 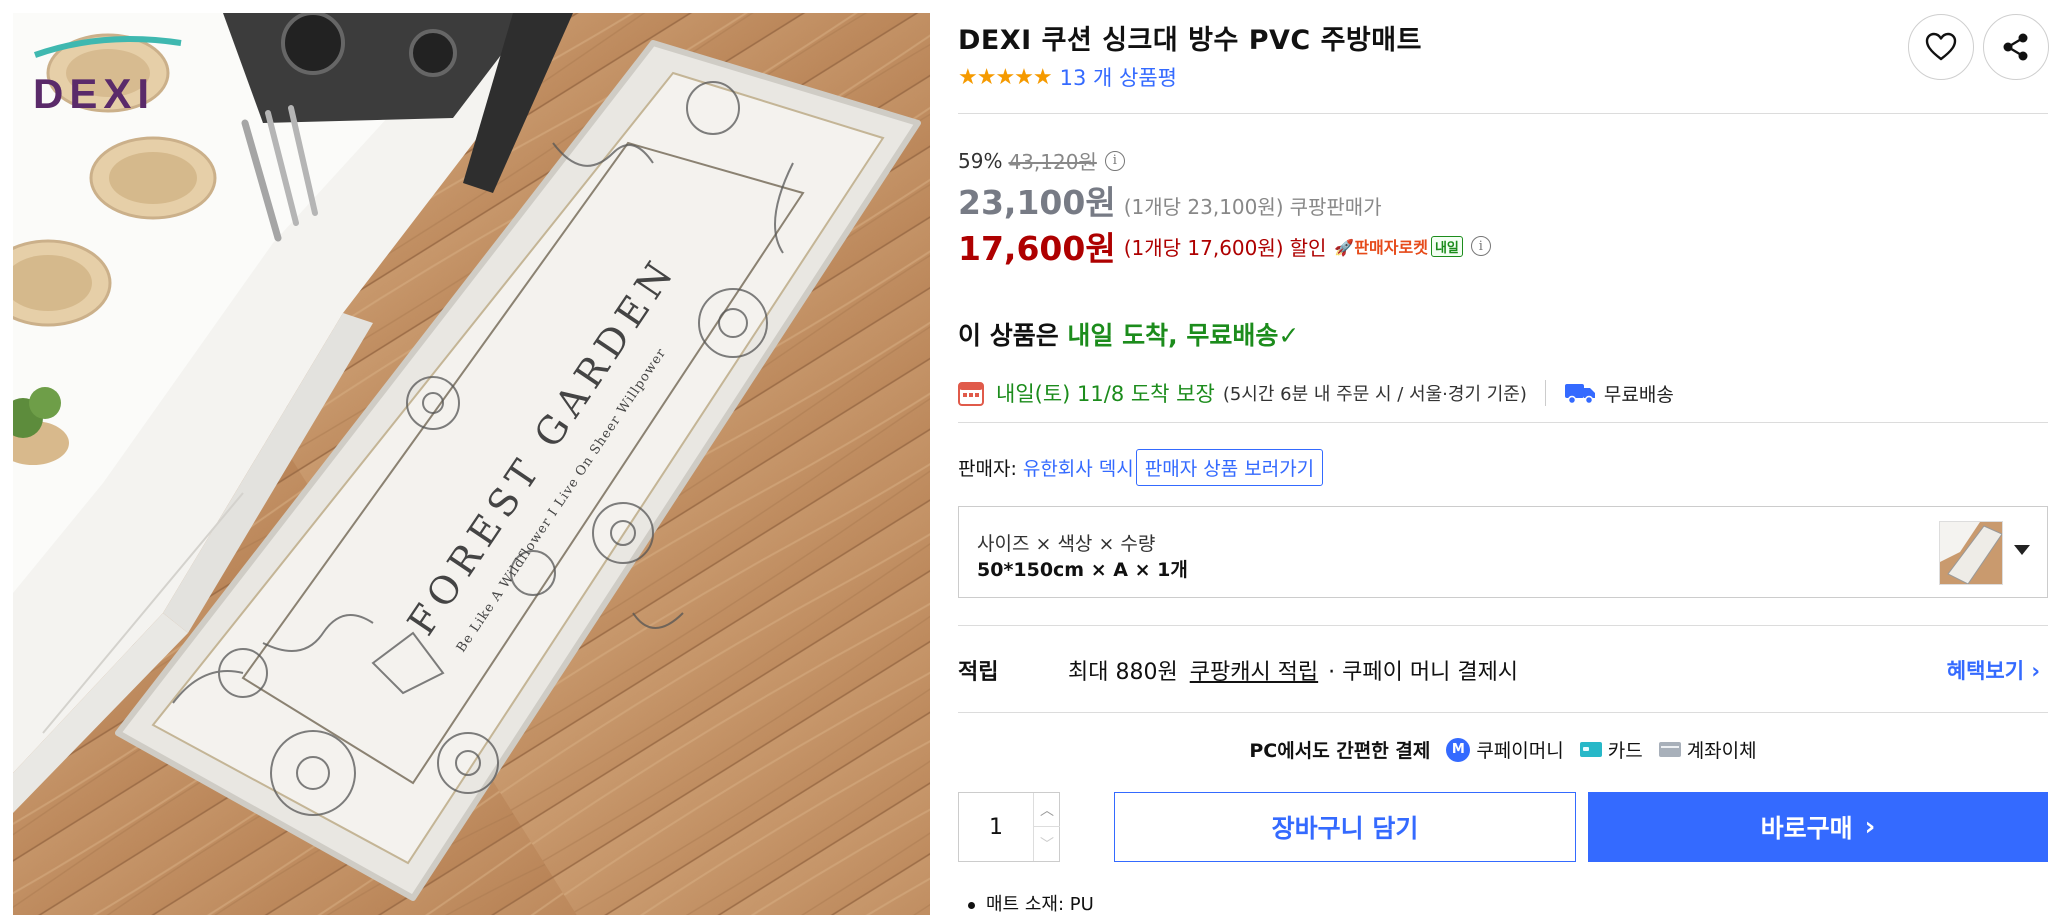 I want to click on payment-methods-row: PC에서도 간편한 결제 M 쿠페이머니 카드 계좌이체, so click(x=1503, y=749).